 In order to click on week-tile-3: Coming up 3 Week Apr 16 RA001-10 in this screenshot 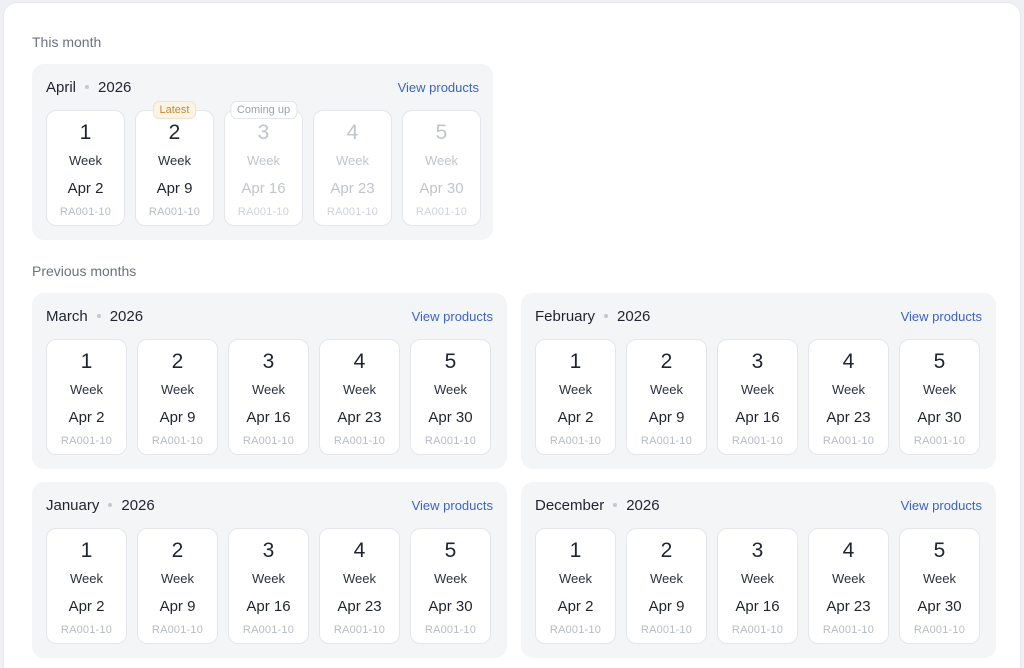, I will do `click(263, 163)`.